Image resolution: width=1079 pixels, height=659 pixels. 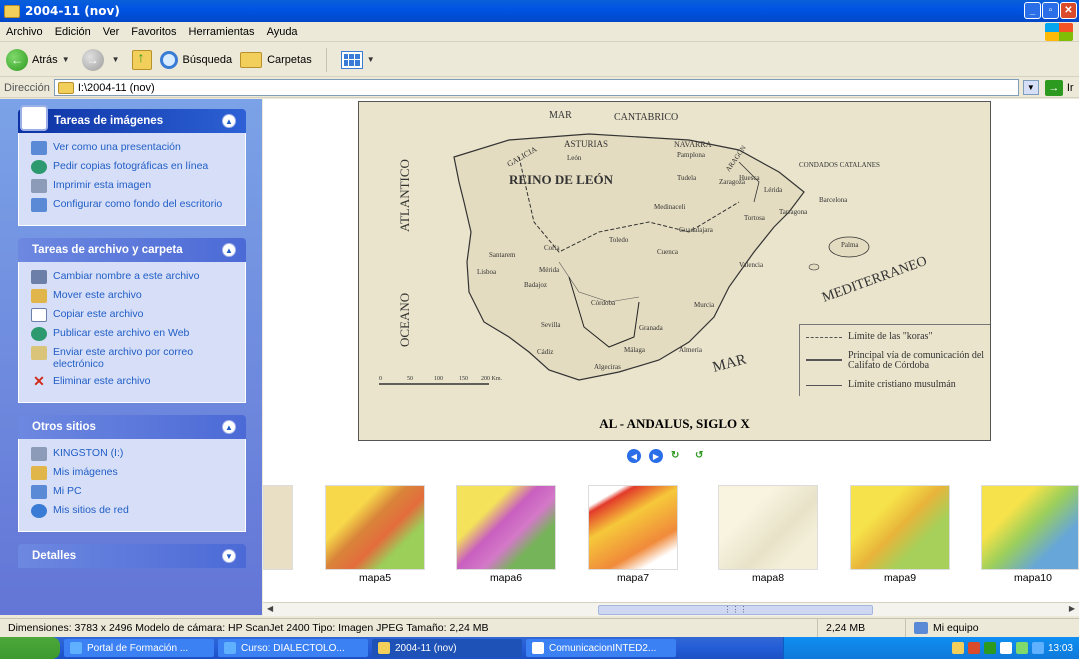 What do you see at coordinates (973, 648) in the screenshot?
I see `antivirus-icon` at bounding box center [973, 648].